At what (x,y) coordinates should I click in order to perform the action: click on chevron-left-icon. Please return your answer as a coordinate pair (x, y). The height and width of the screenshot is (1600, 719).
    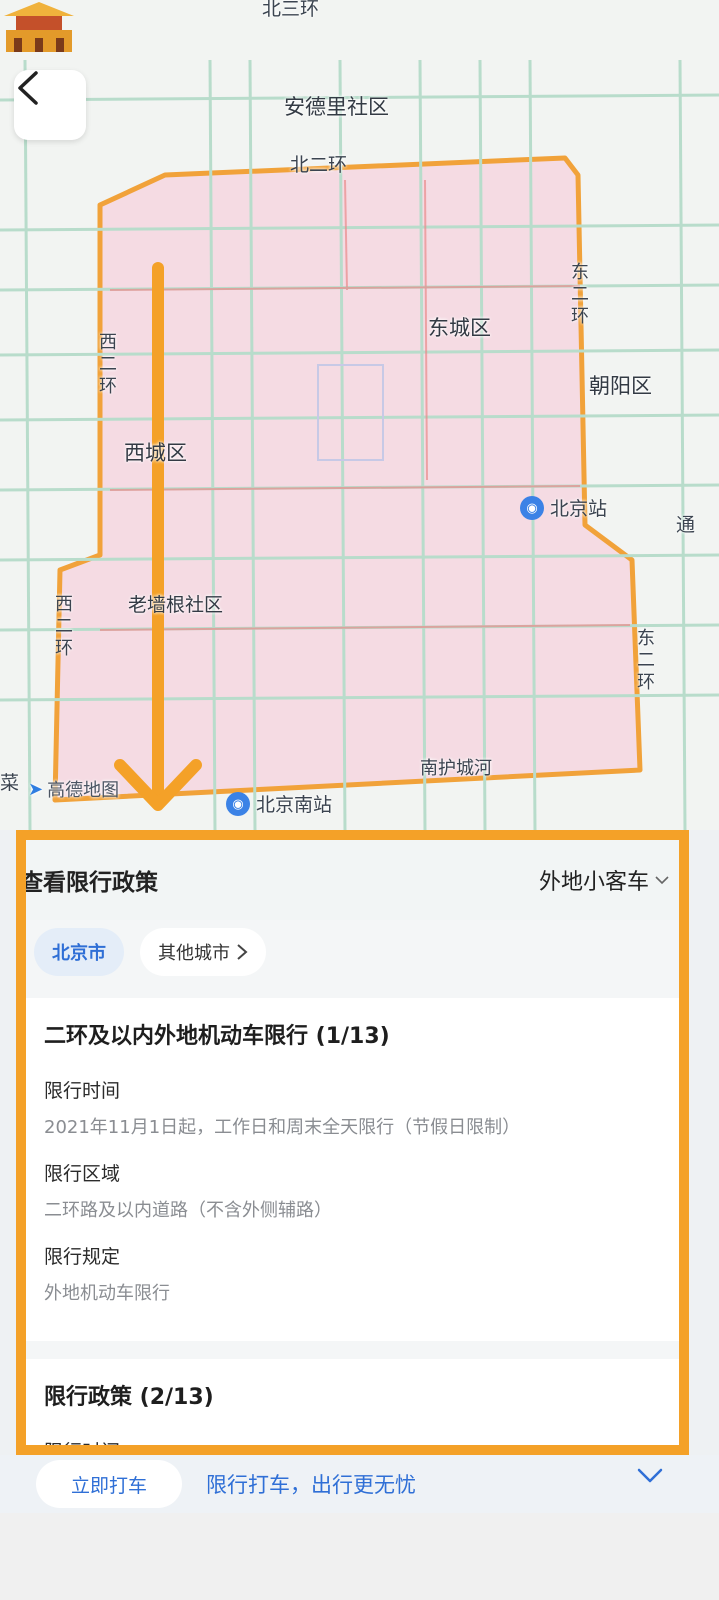
    Looking at the image, I should click on (28, 88).